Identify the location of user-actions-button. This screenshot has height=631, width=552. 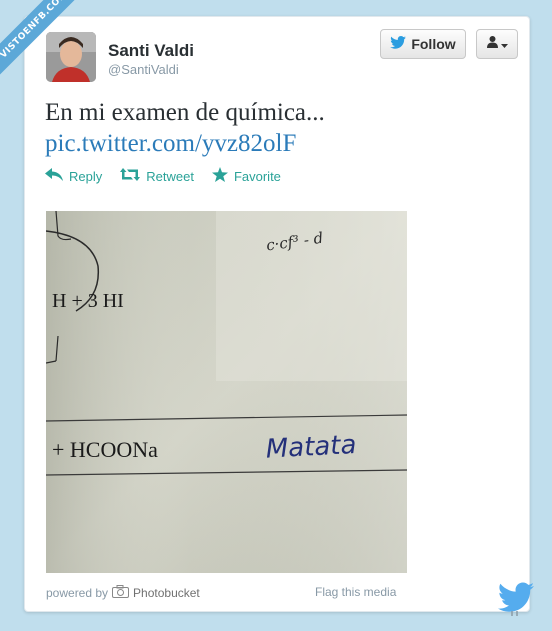
(497, 44).